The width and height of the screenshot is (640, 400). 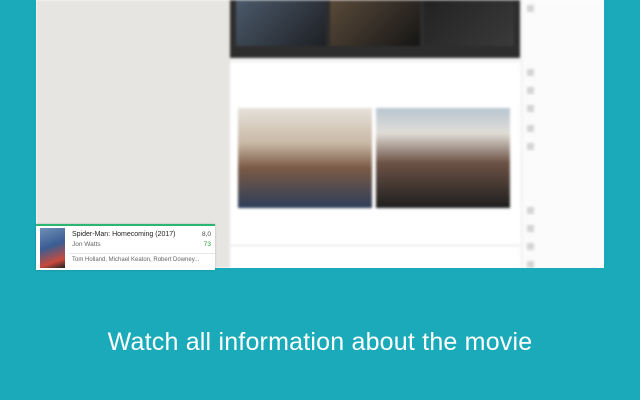 What do you see at coordinates (207, 244) in the screenshot?
I see `metascore: 73` at bounding box center [207, 244].